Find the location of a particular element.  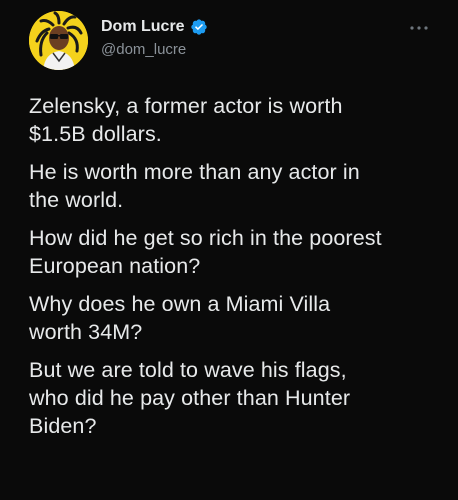

display-name: Dom Lucre is located at coordinates (143, 27).